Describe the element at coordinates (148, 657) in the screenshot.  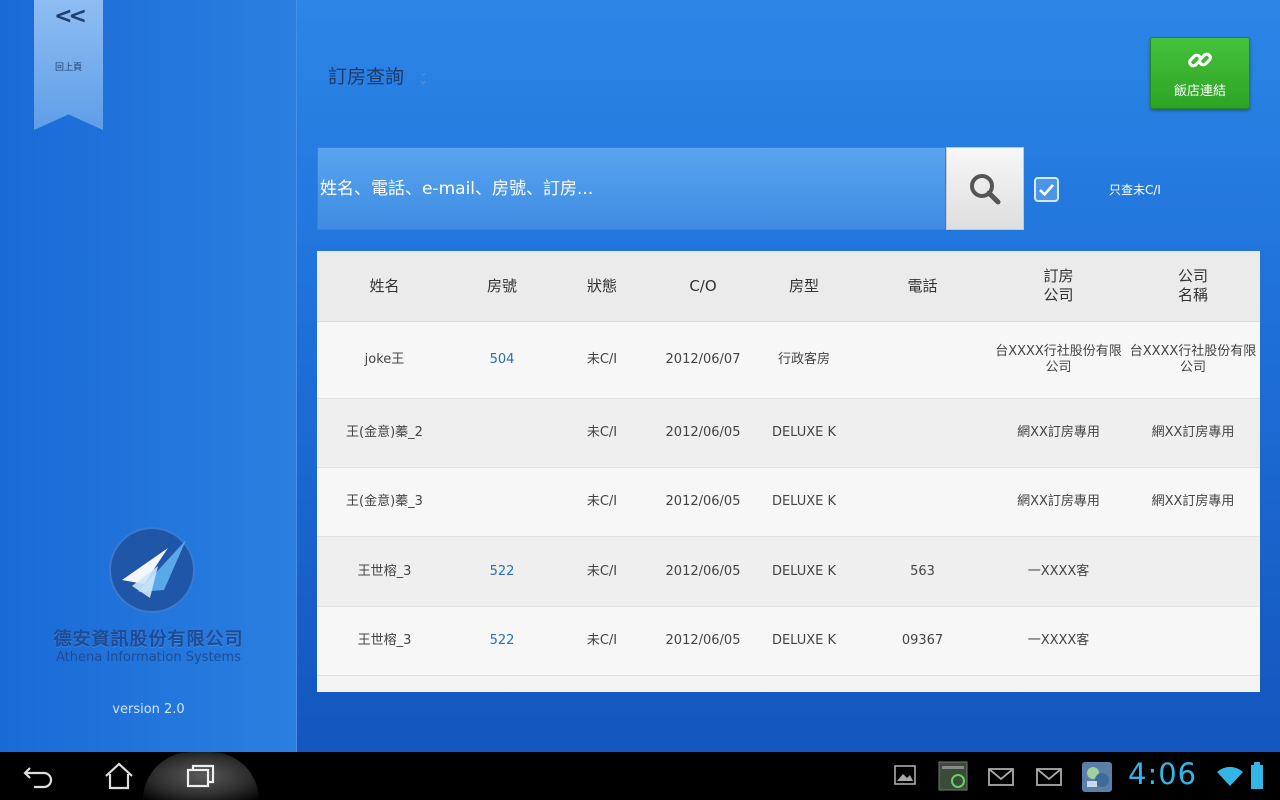
I see `company-name-en: Athena Information Systems` at that location.